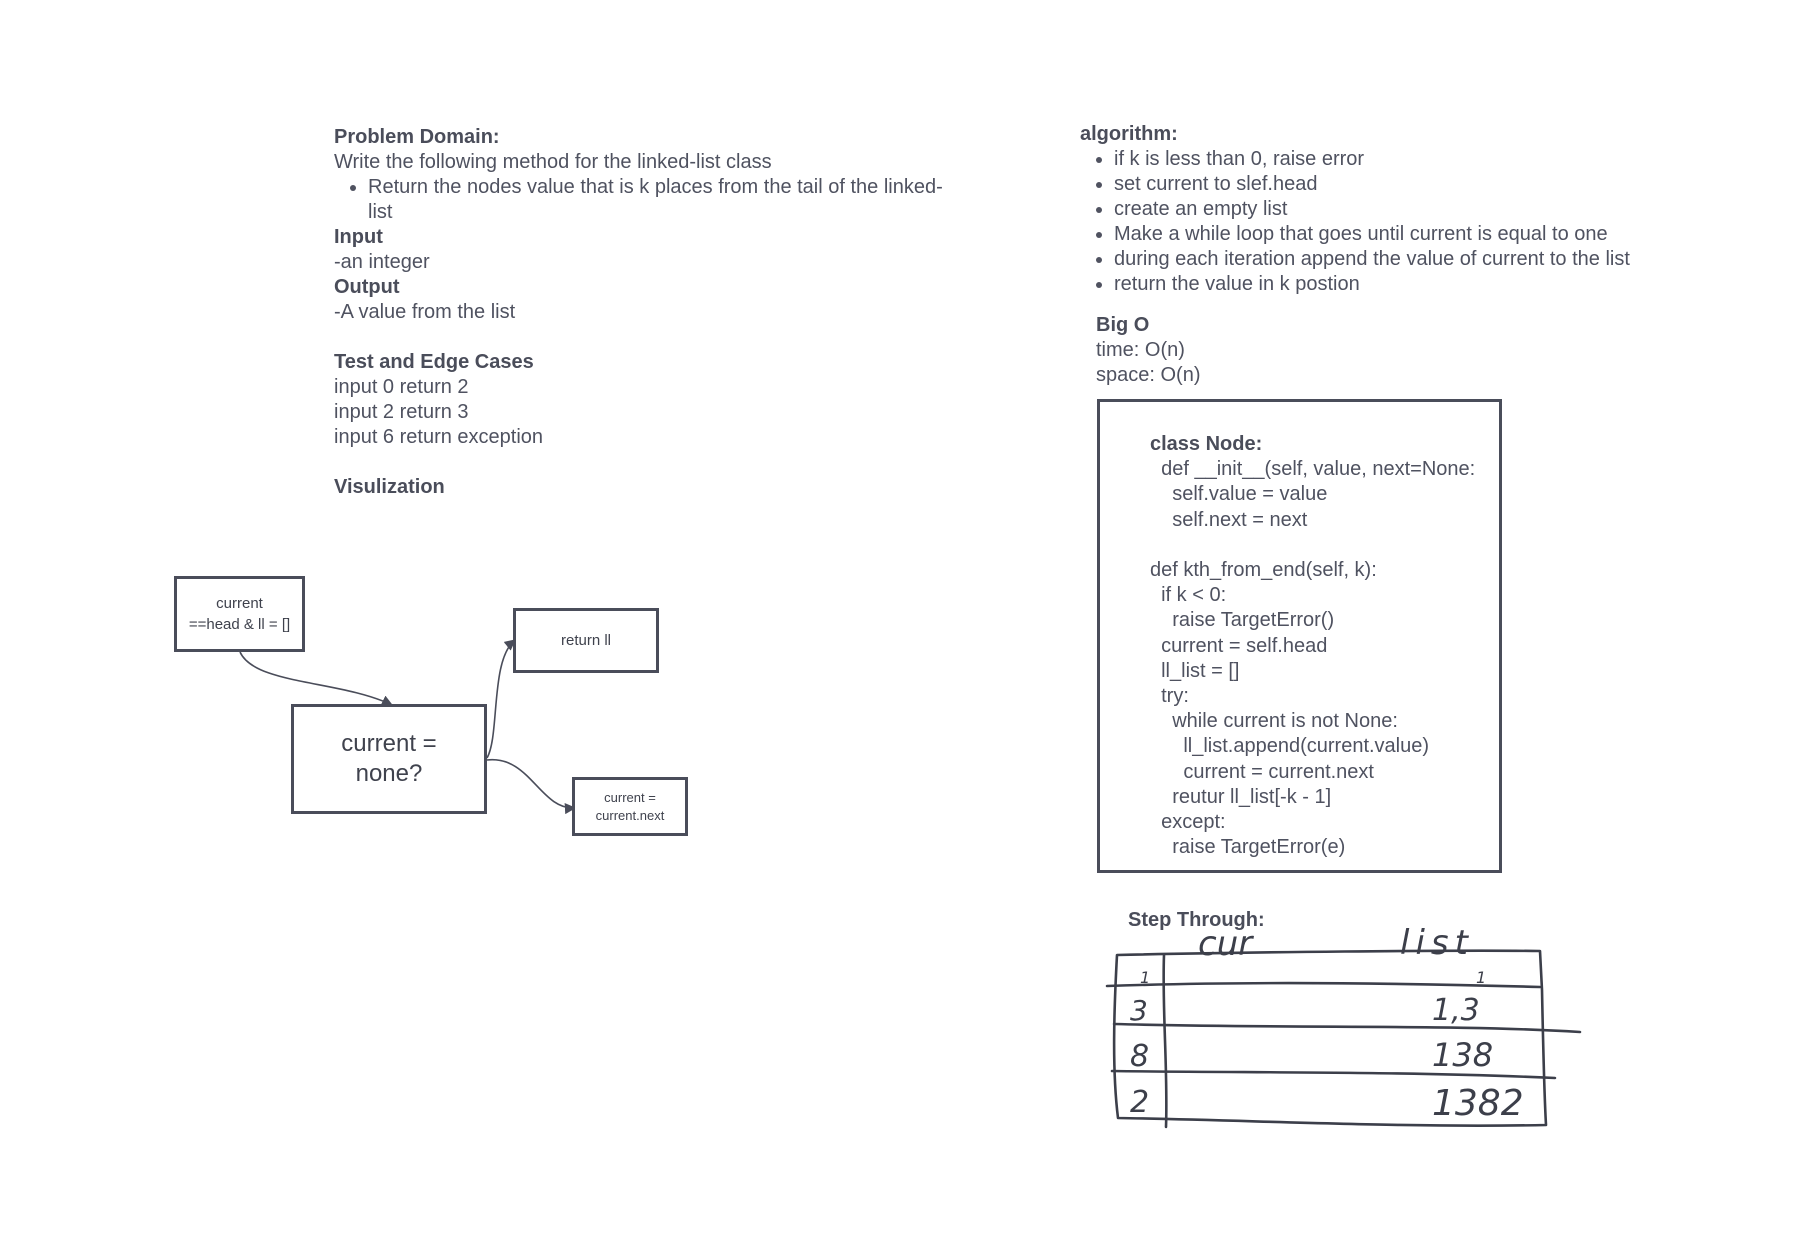  I want to click on sketch-col-cur-label: cur, so click(1226, 944).